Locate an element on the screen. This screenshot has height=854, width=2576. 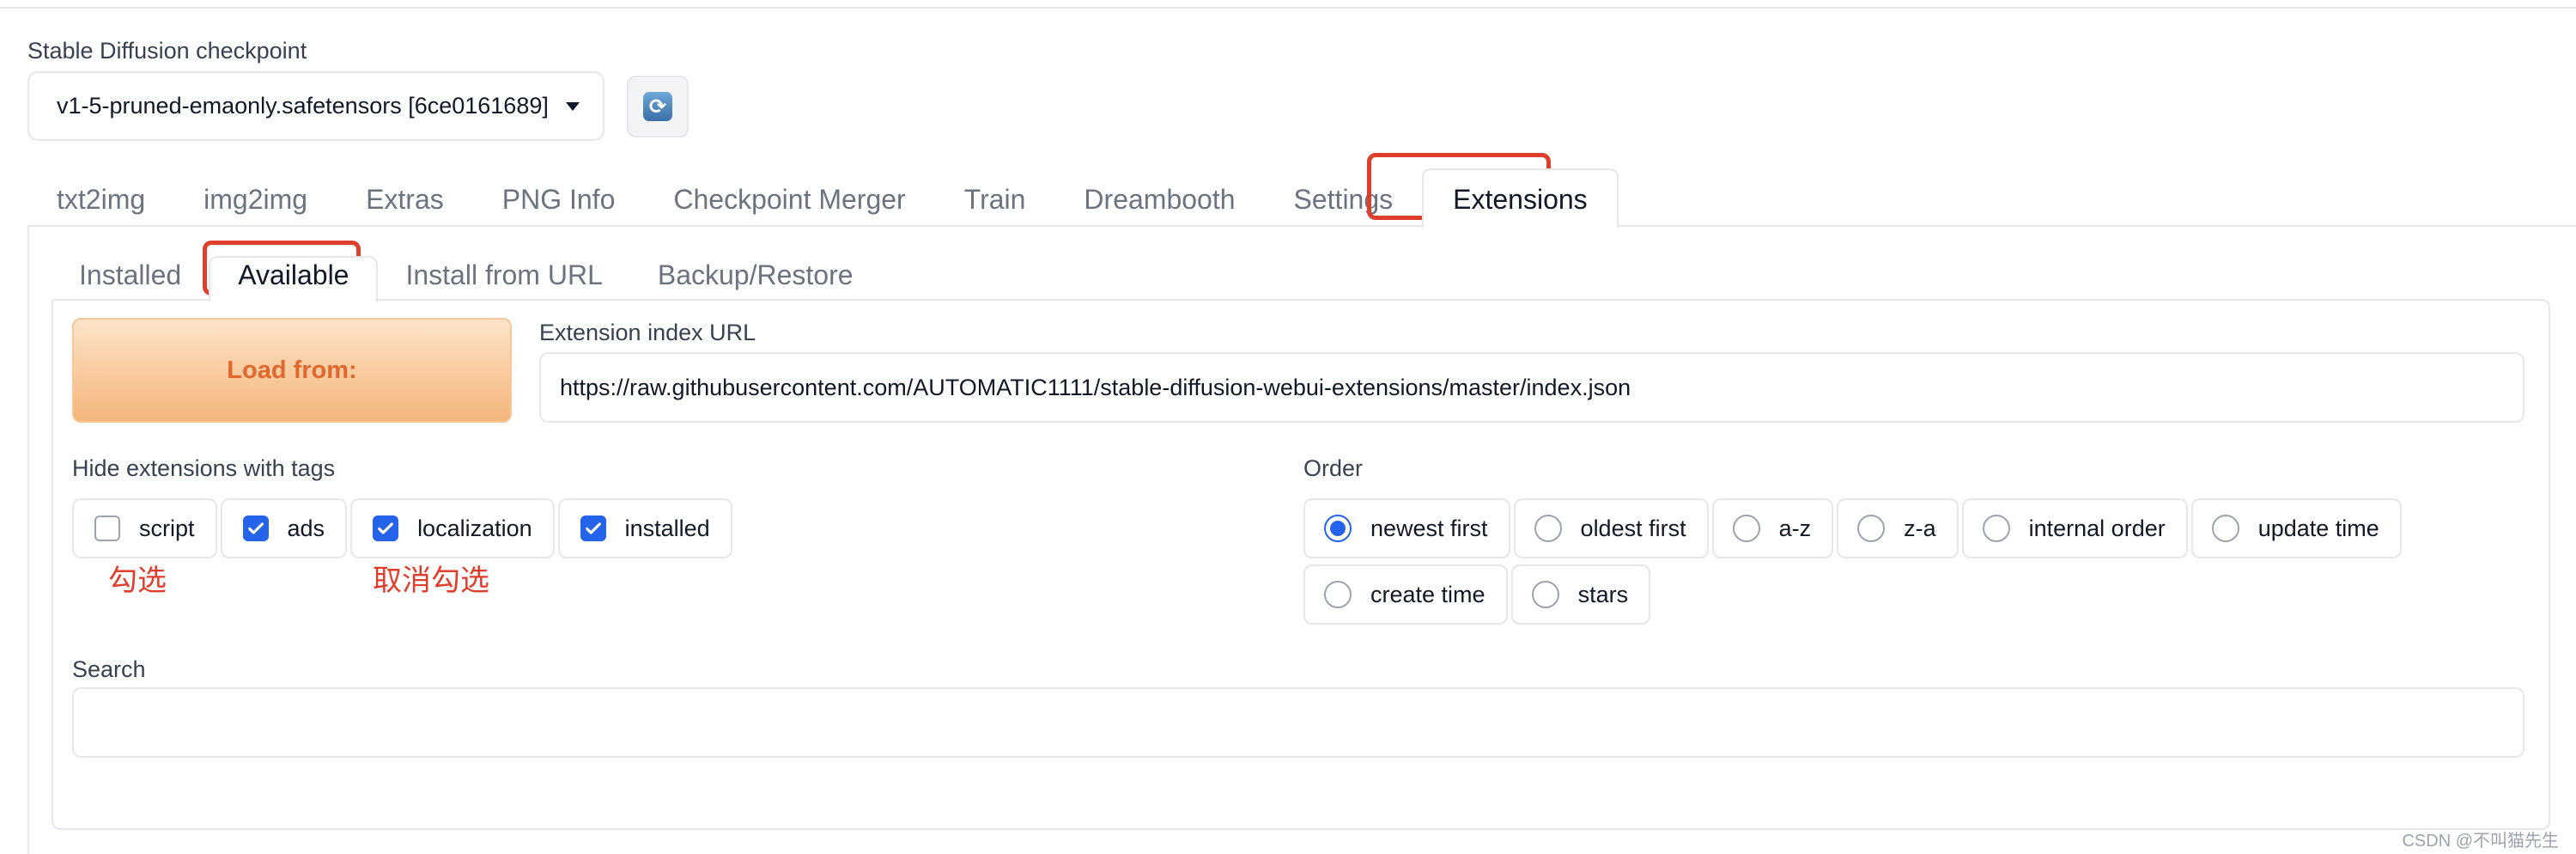
order-option-label: stars is located at coordinates (1603, 594).